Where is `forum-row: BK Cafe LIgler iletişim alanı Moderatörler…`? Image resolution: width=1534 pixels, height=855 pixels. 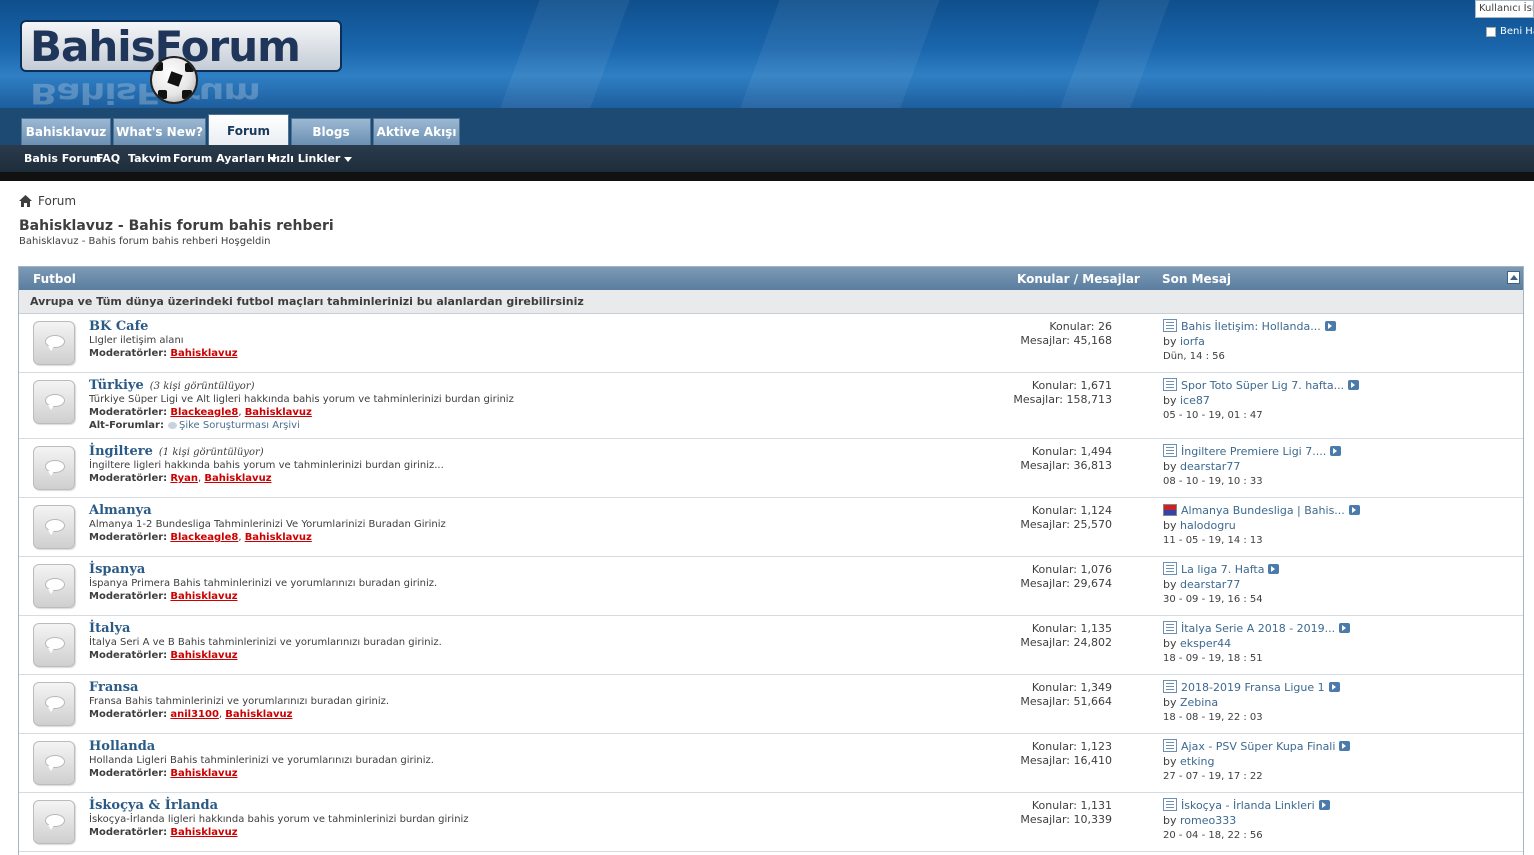
forum-row: BK Cafe LIgler iletişim alanı Moderatörler… is located at coordinates (771, 343).